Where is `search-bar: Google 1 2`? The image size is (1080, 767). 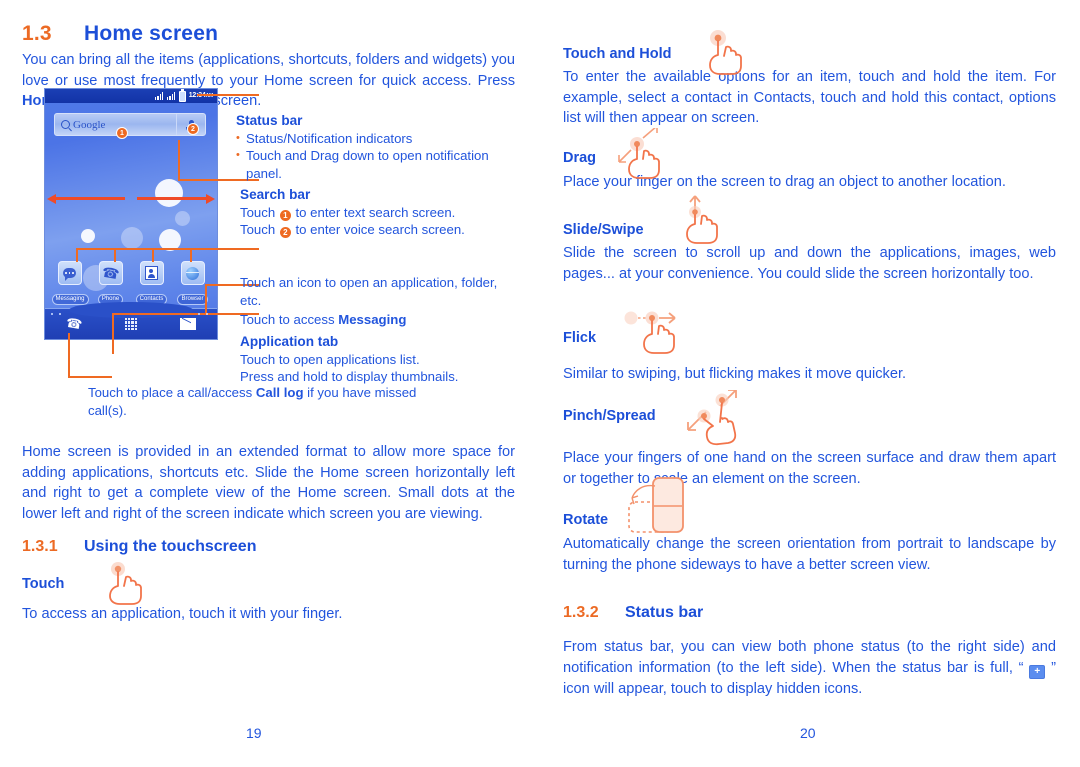 search-bar: Google 1 2 is located at coordinates (130, 125).